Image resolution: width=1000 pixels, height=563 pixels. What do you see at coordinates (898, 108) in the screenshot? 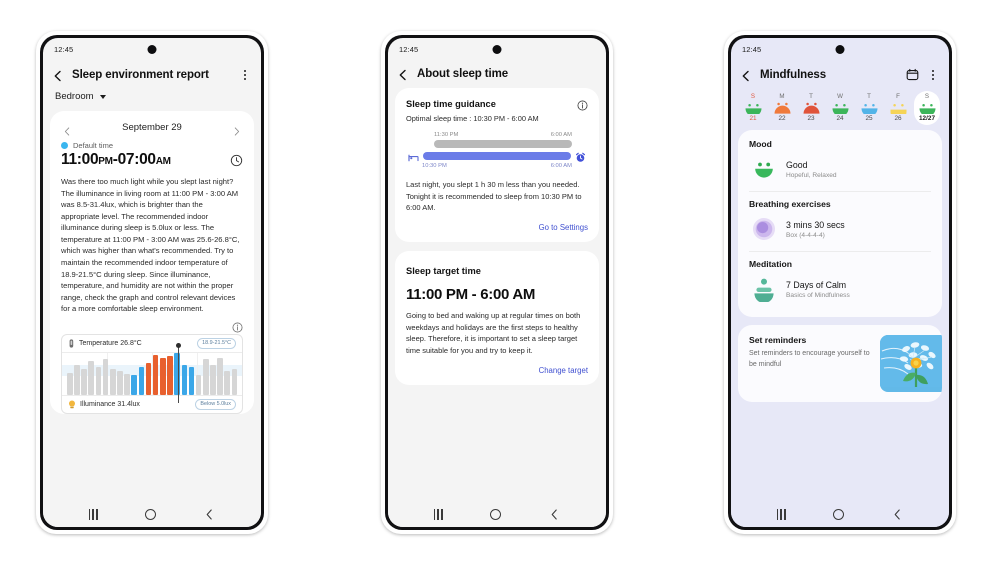
I see `week-day-cell: F 26` at bounding box center [898, 108].